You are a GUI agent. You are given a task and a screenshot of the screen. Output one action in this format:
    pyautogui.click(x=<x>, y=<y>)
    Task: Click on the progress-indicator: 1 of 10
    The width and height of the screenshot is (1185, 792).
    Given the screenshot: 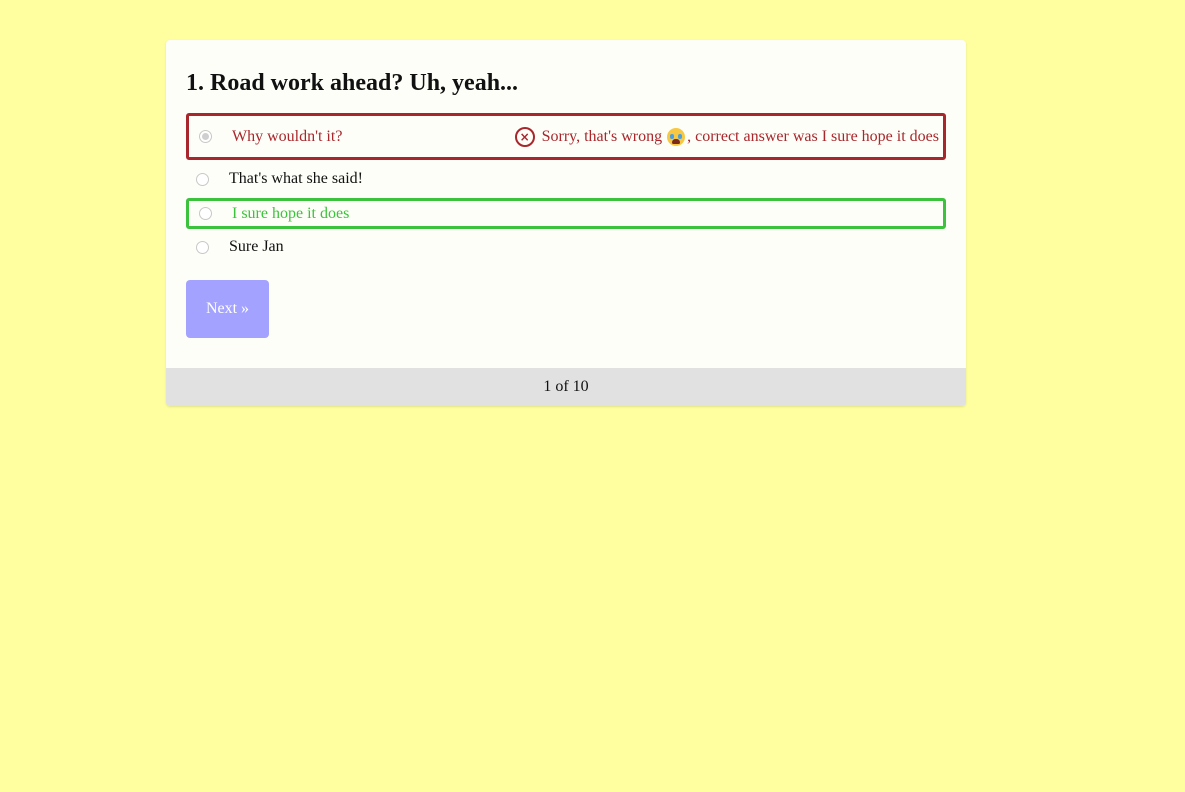 What is the action you would take?
    pyautogui.click(x=566, y=386)
    